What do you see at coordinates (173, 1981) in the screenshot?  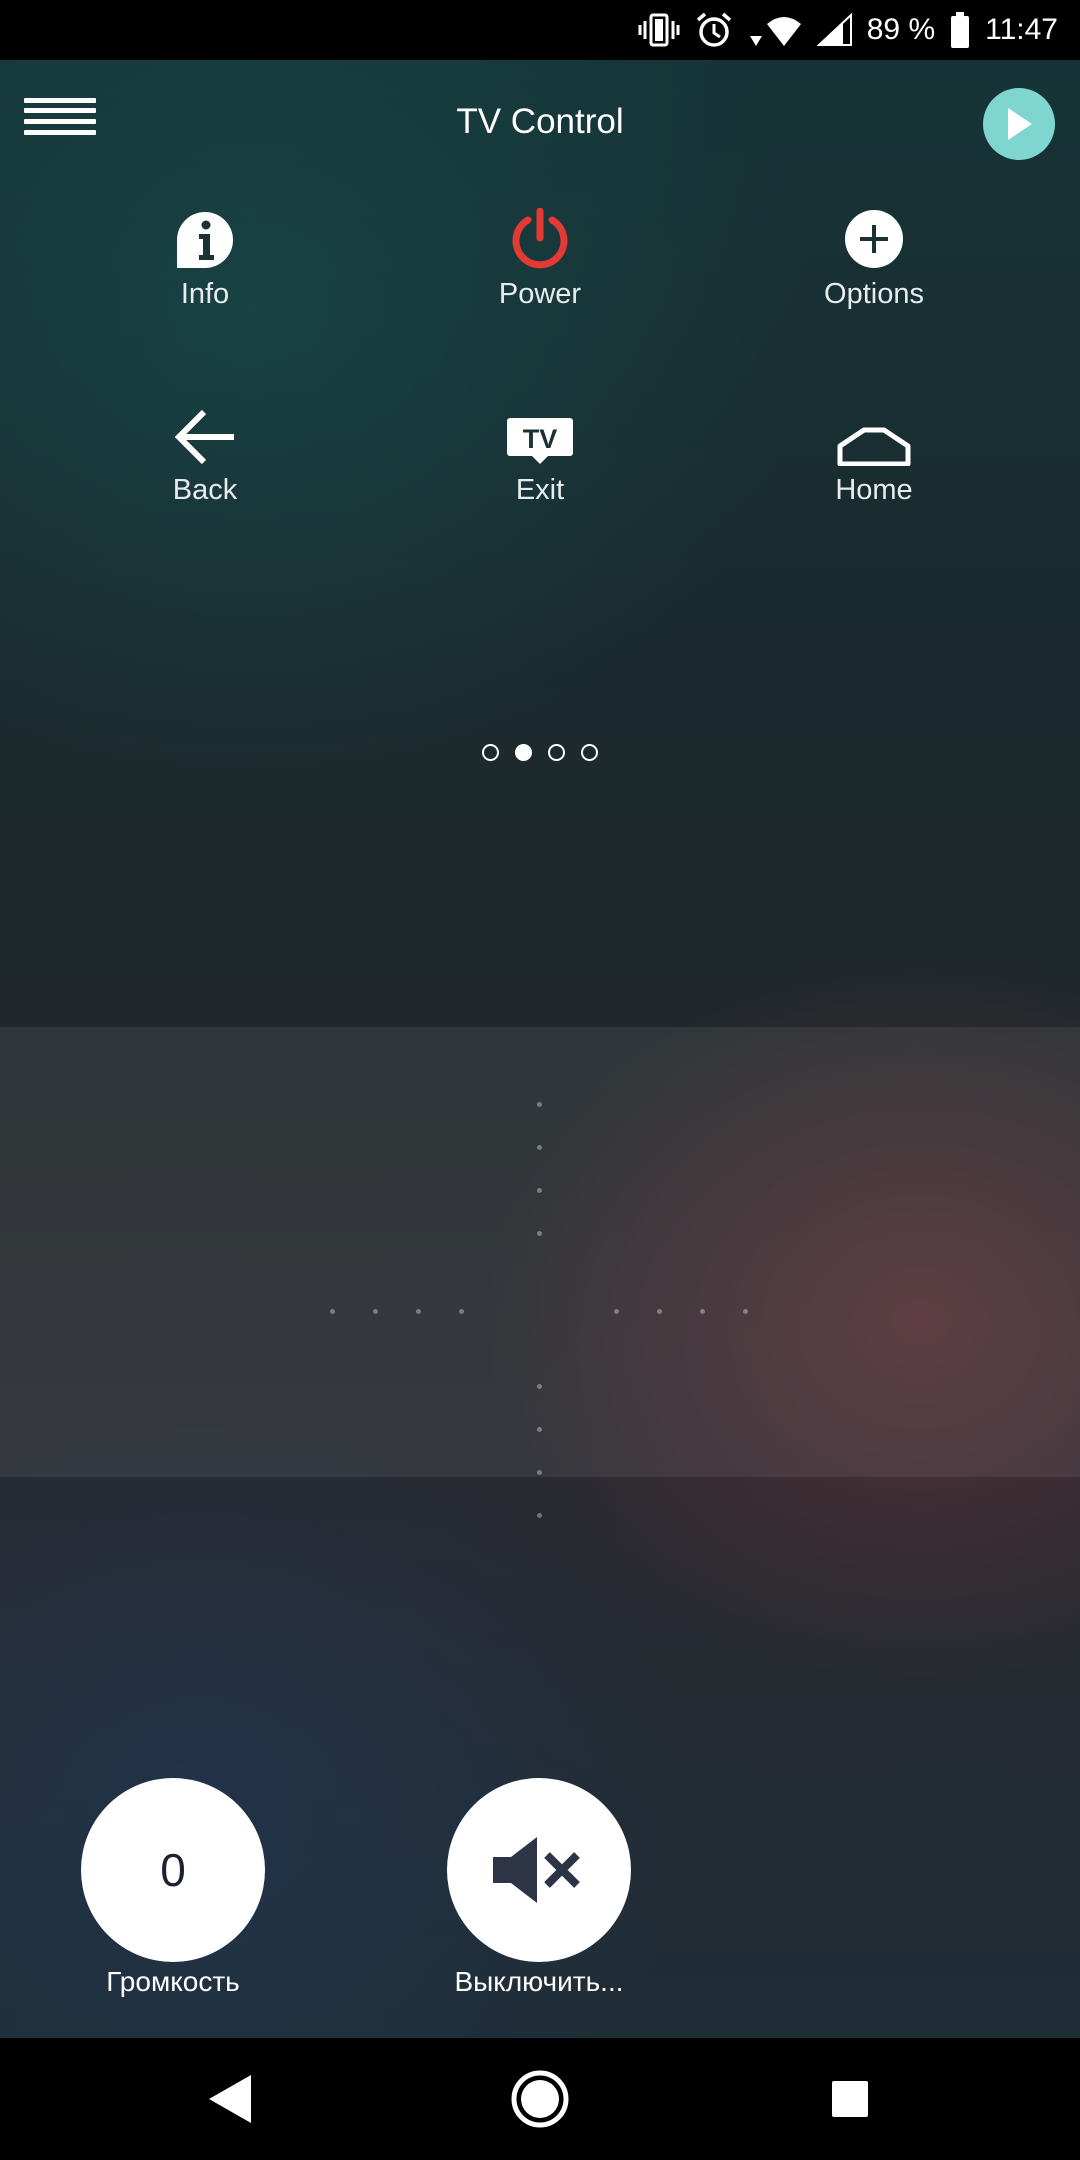 I see `volume-label: Громкость` at bounding box center [173, 1981].